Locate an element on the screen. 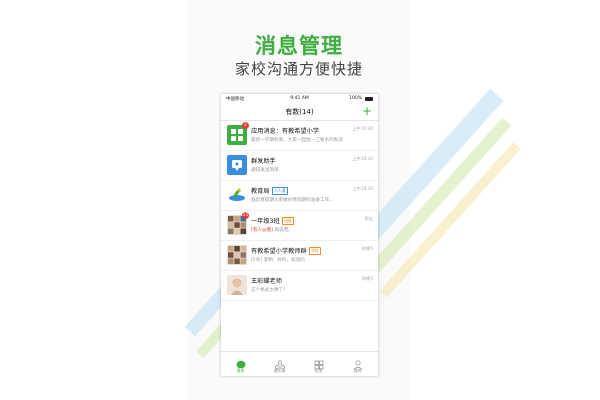 The width and height of the screenshot is (600, 400). tab-profile: 我的 is located at coordinates (357, 364).